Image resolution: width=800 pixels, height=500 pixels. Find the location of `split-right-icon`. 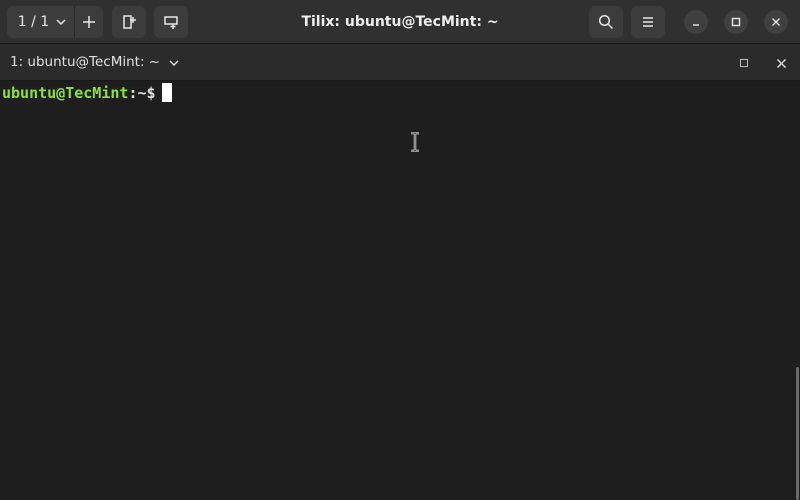

split-right-icon is located at coordinates (129, 22).